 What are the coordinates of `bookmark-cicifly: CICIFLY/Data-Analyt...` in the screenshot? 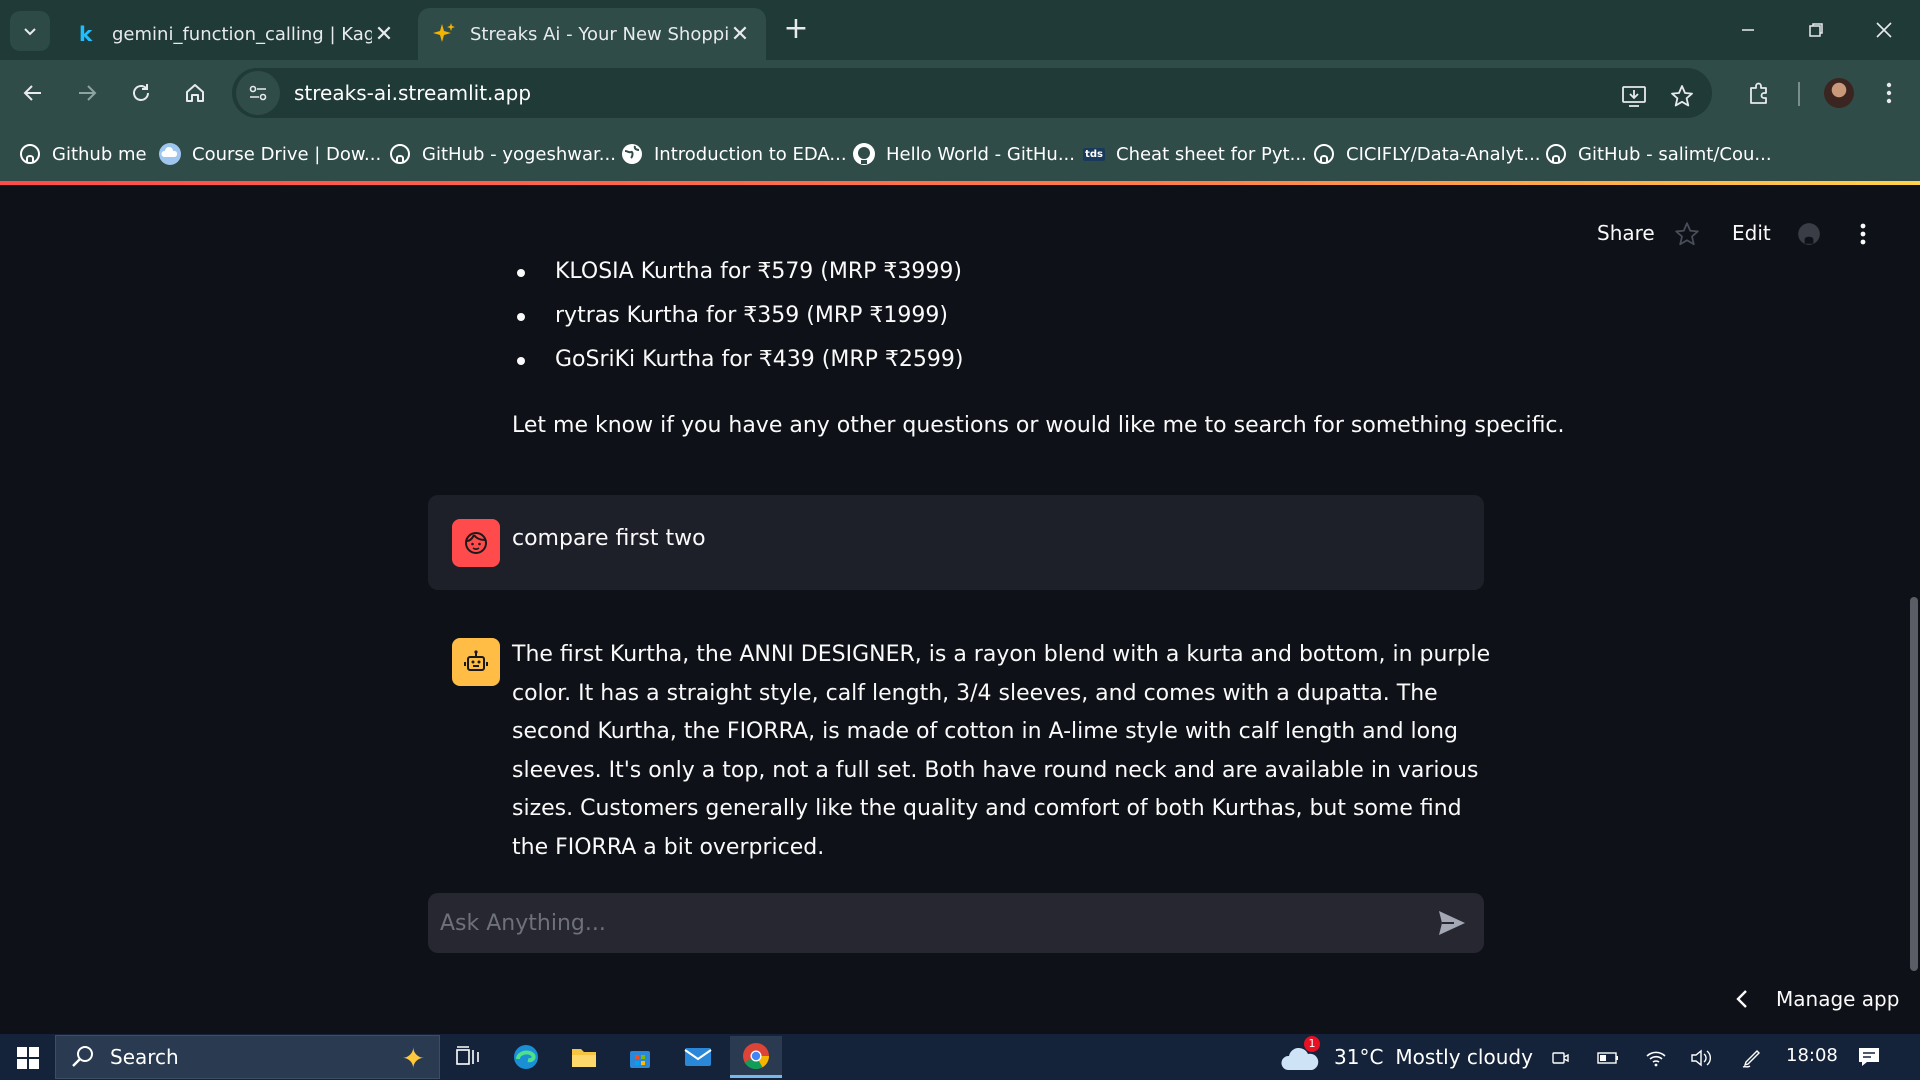 It's located at (1426, 154).